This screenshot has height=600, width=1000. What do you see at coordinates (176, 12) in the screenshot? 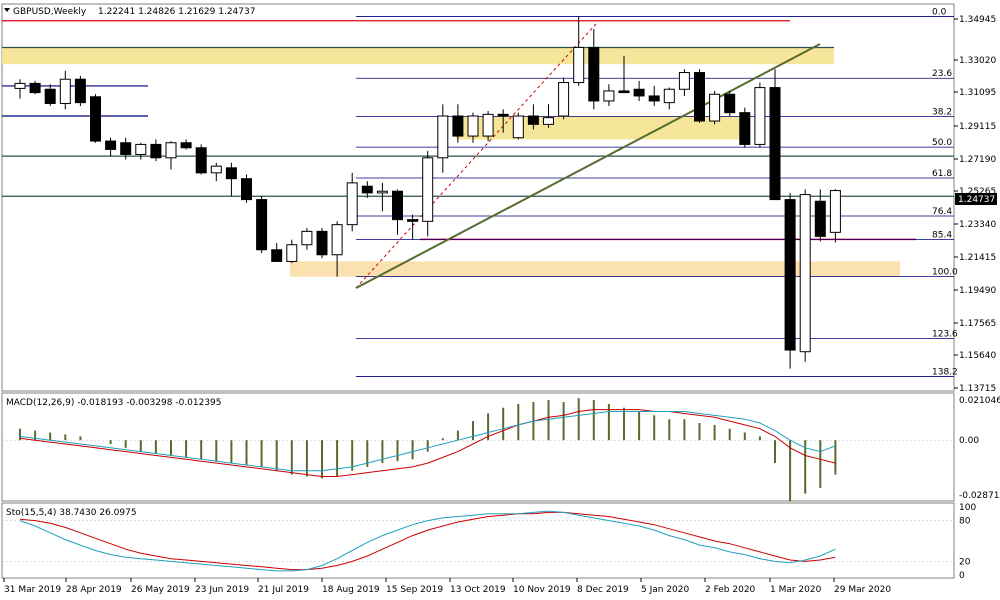
I see `chart-ohlc: 1.22241 1.24826 1.21629 1.24737` at bounding box center [176, 12].